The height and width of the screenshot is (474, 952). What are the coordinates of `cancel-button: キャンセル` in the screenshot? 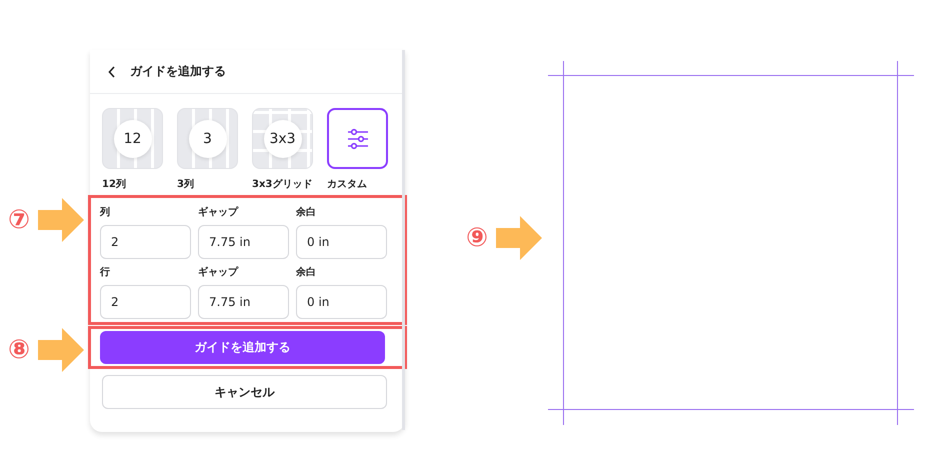 It's located at (244, 392).